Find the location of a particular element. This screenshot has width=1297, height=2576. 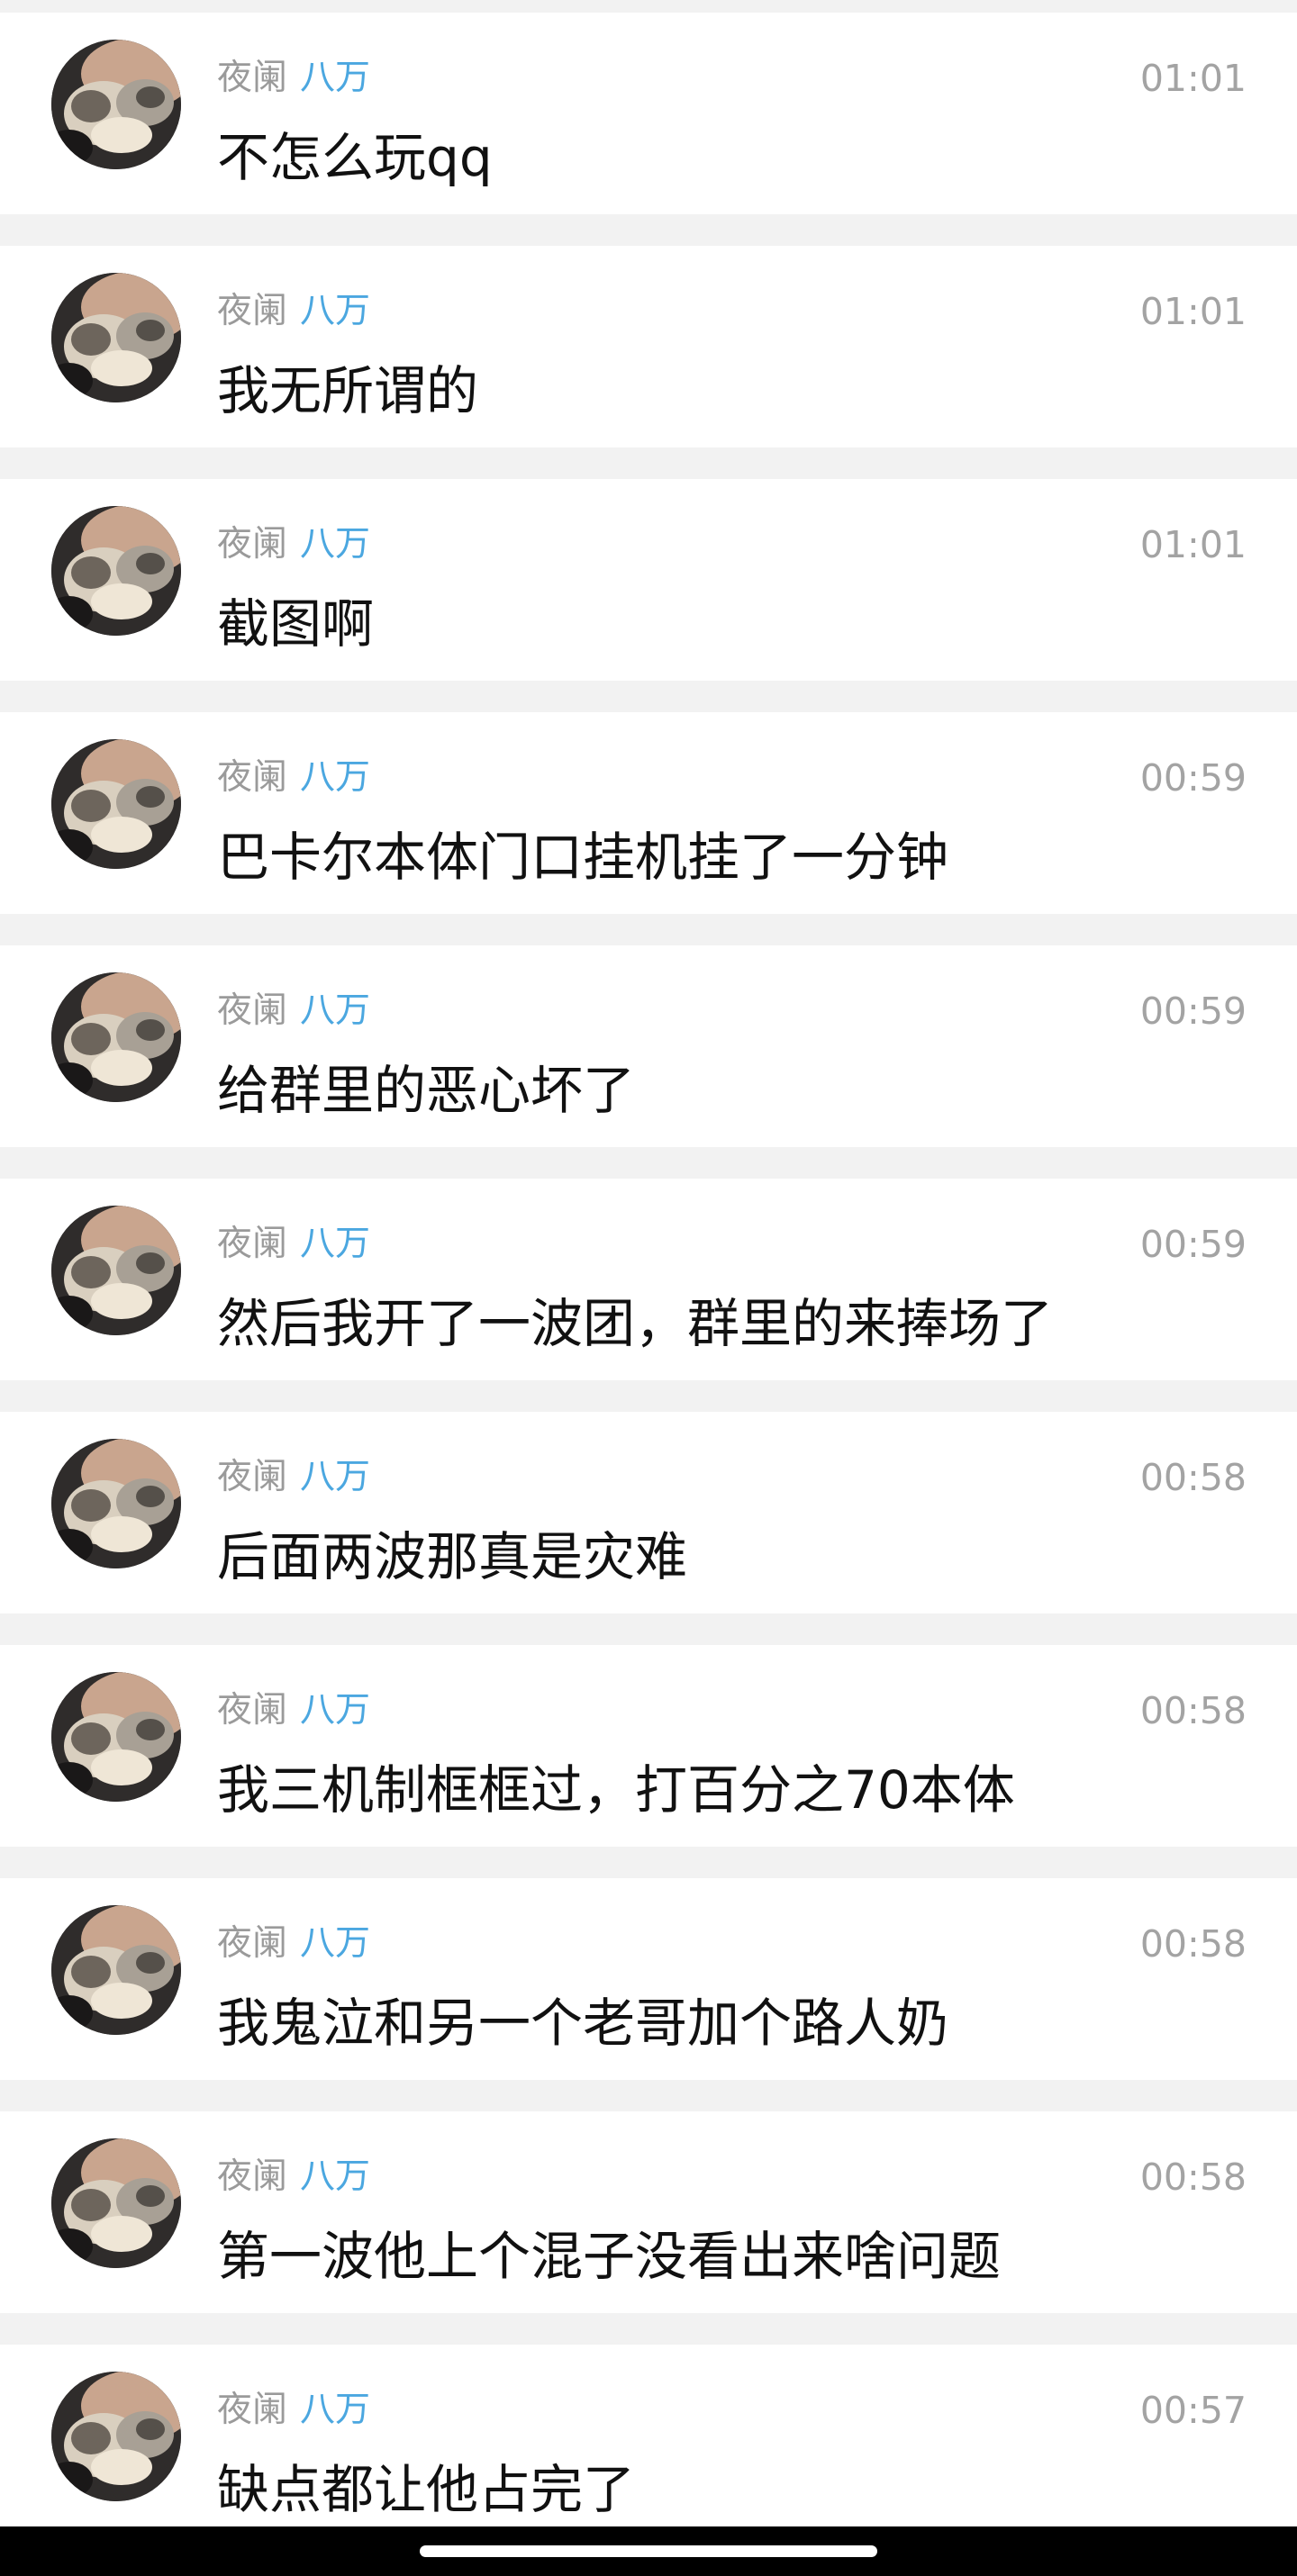

message-item: 夜阑 八万 00:58 我三机制框框过，打百分之70本体 is located at coordinates (648, 1746).